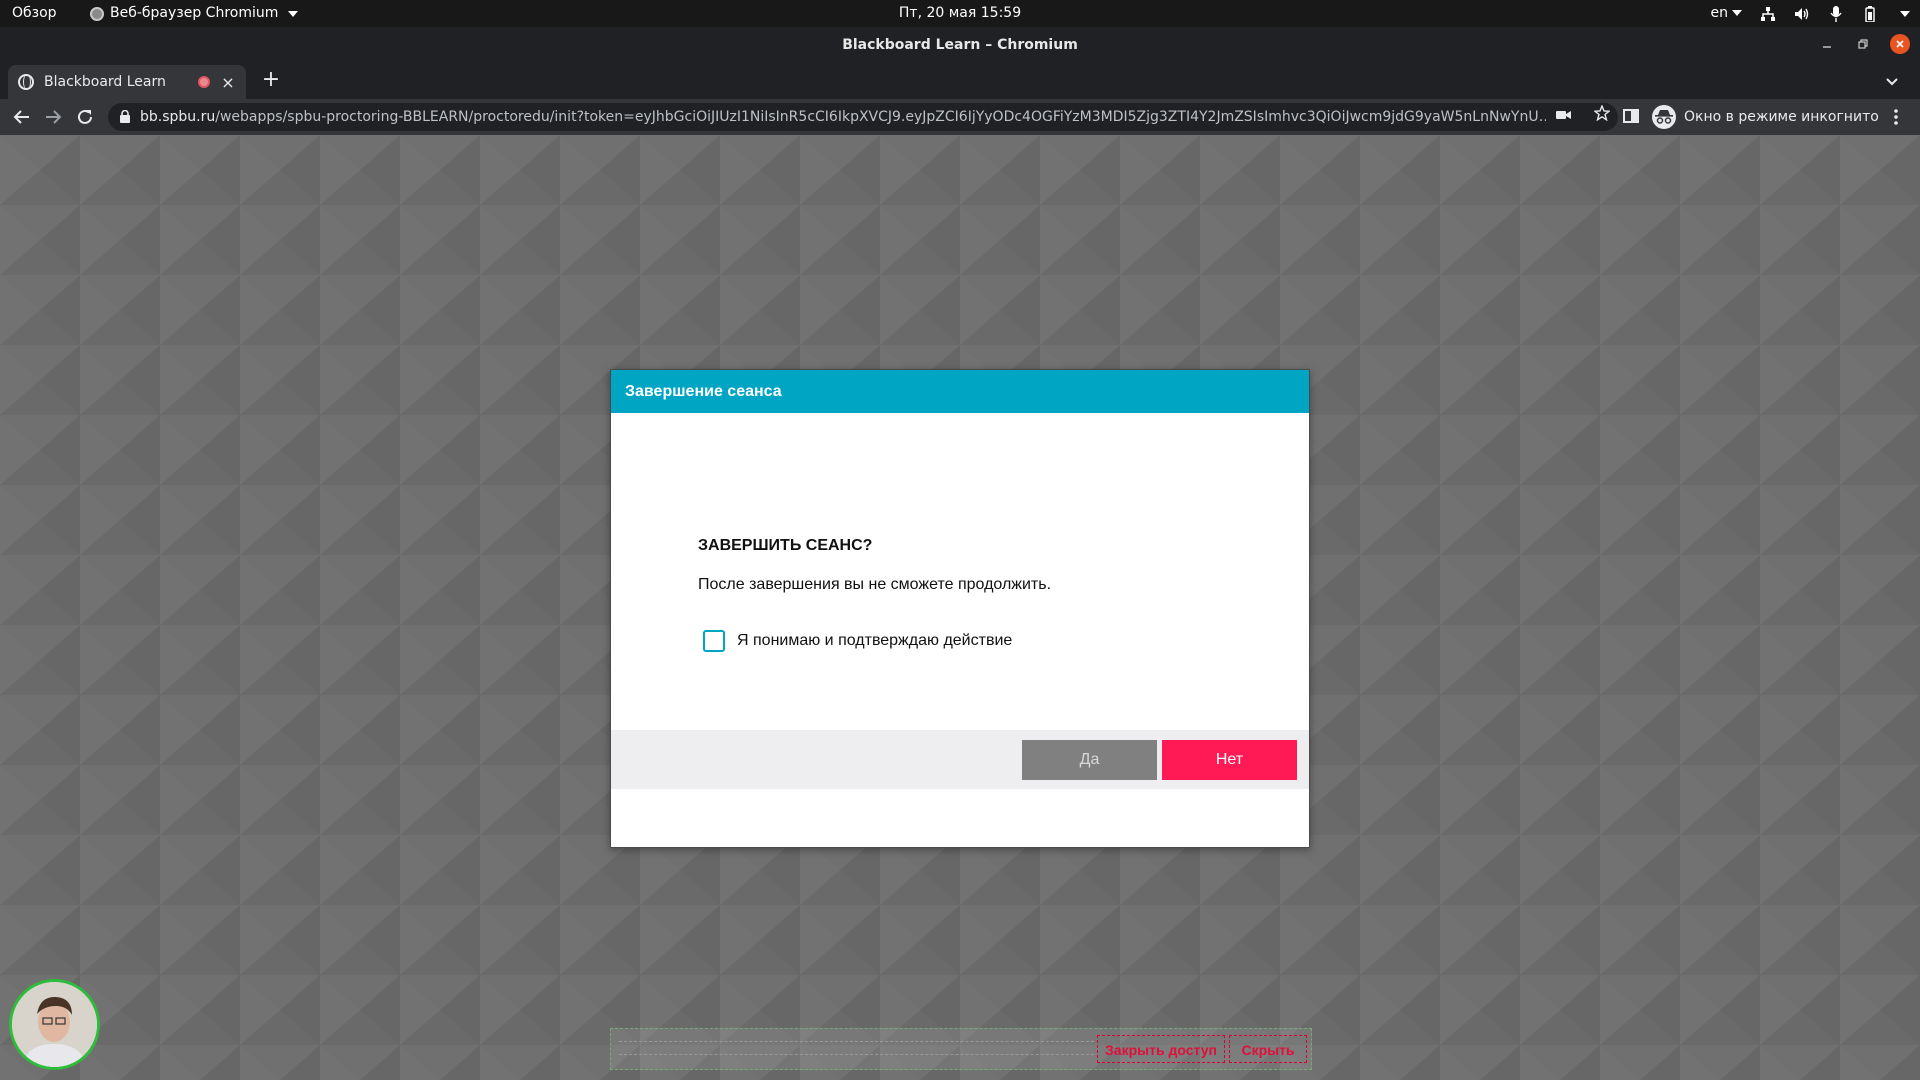  Describe the element at coordinates (178, 117) in the screenshot. I see `url-host: bb.spbu.ru` at that location.